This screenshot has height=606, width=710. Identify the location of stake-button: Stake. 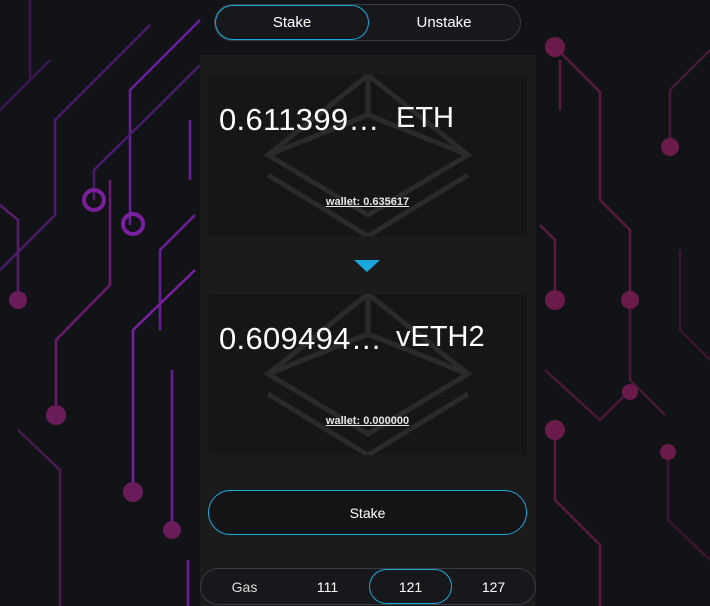
(367, 512).